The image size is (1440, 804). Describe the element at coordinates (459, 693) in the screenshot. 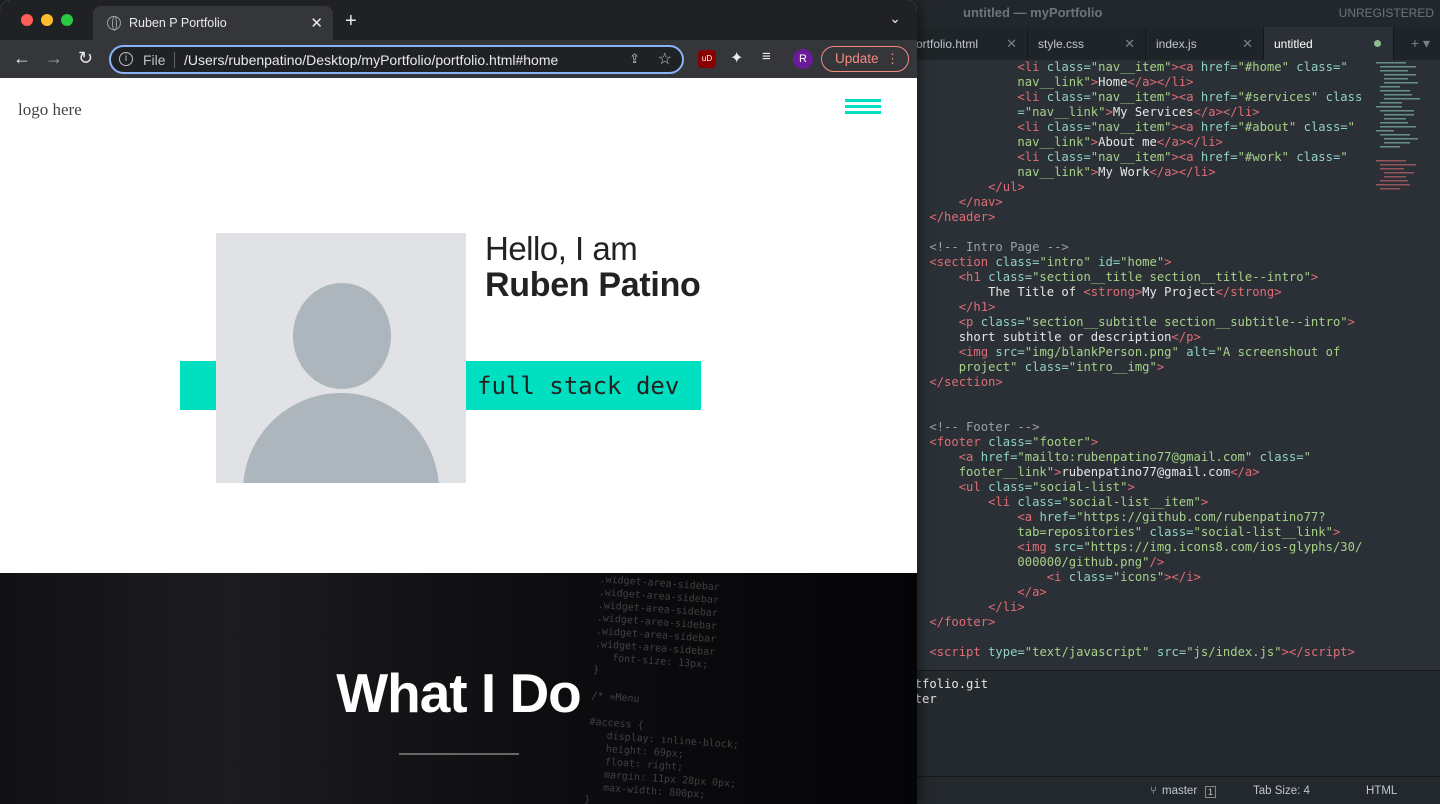

I see `section-title: What I Do` at that location.